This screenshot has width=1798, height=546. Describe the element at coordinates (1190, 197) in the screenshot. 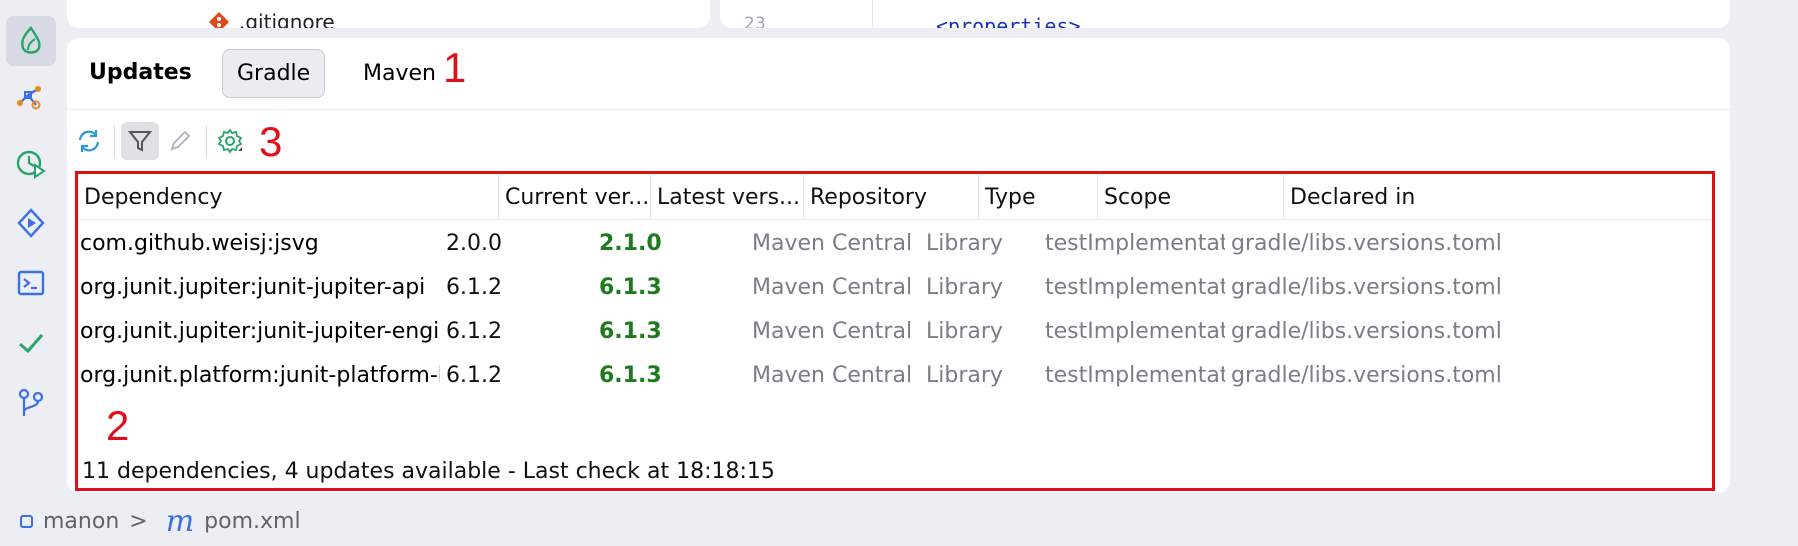

I see `column-header-scope: Scope` at that location.